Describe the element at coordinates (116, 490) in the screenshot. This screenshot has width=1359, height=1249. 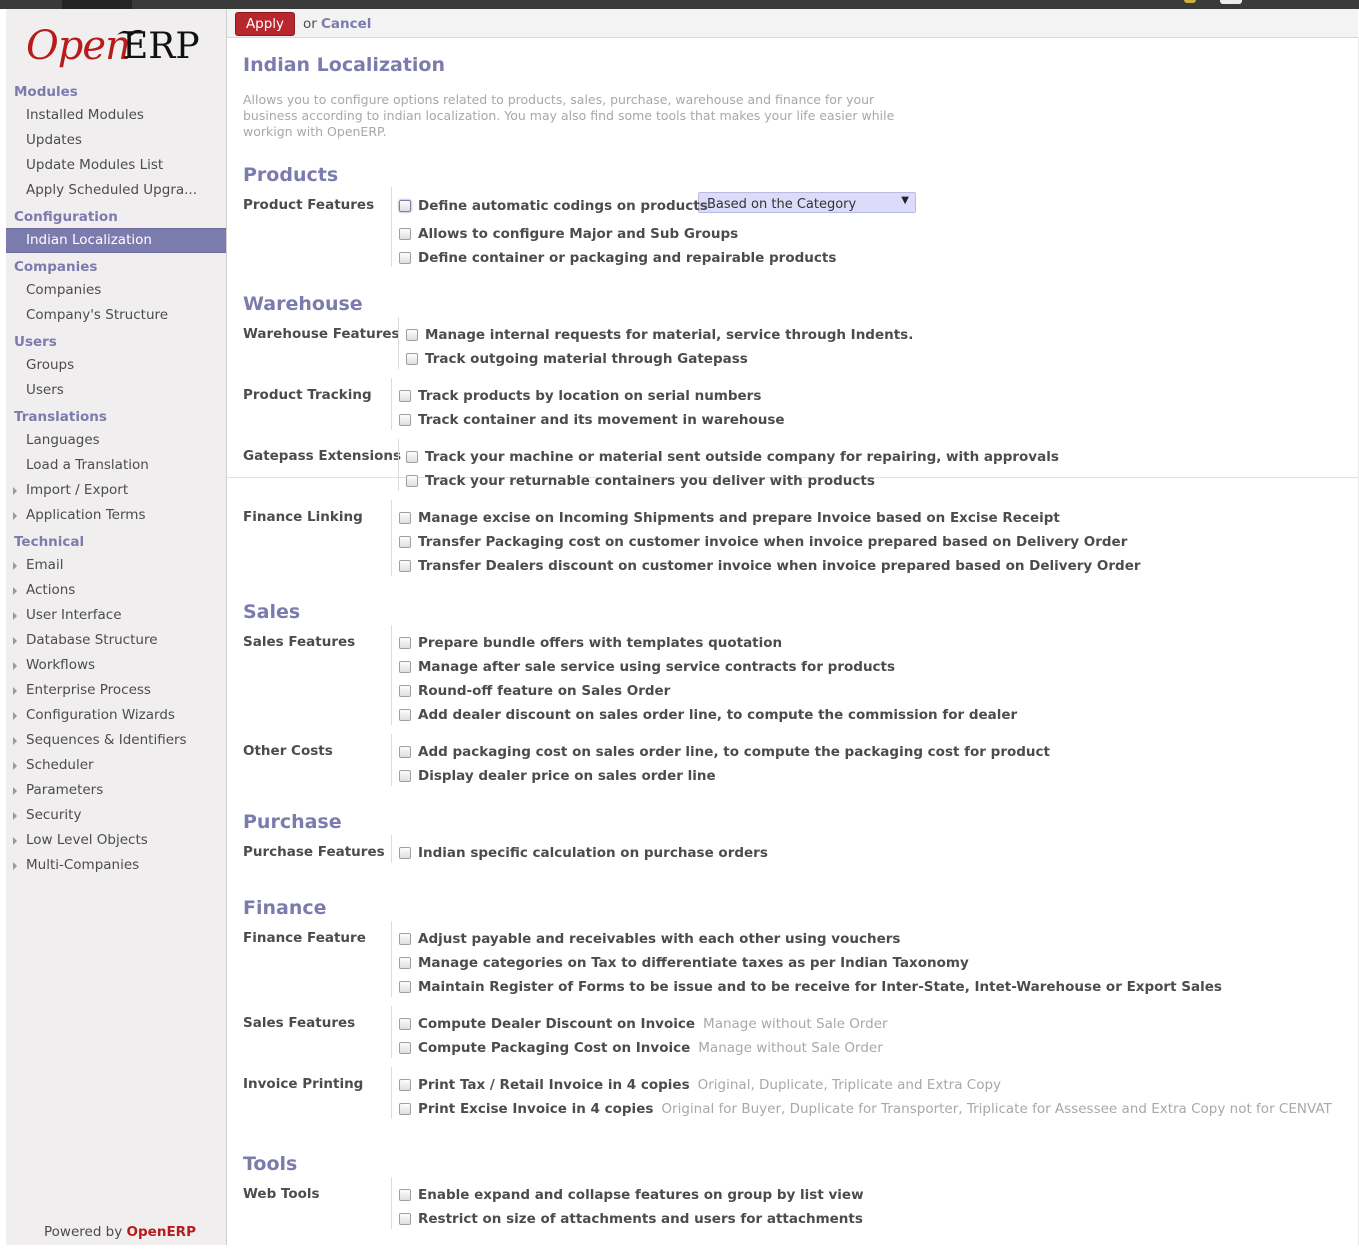
I see `sidebar-item-import-export: Import / Export` at that location.